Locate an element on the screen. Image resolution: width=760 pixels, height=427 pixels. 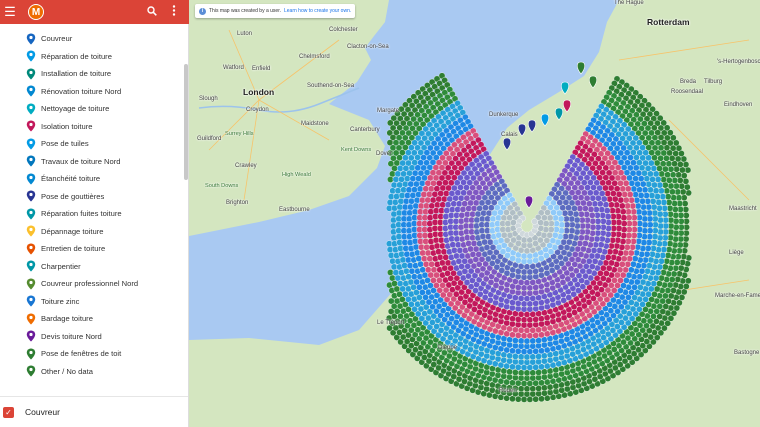
layer-row: ✓ Couvreur is located at coordinates (94, 412).